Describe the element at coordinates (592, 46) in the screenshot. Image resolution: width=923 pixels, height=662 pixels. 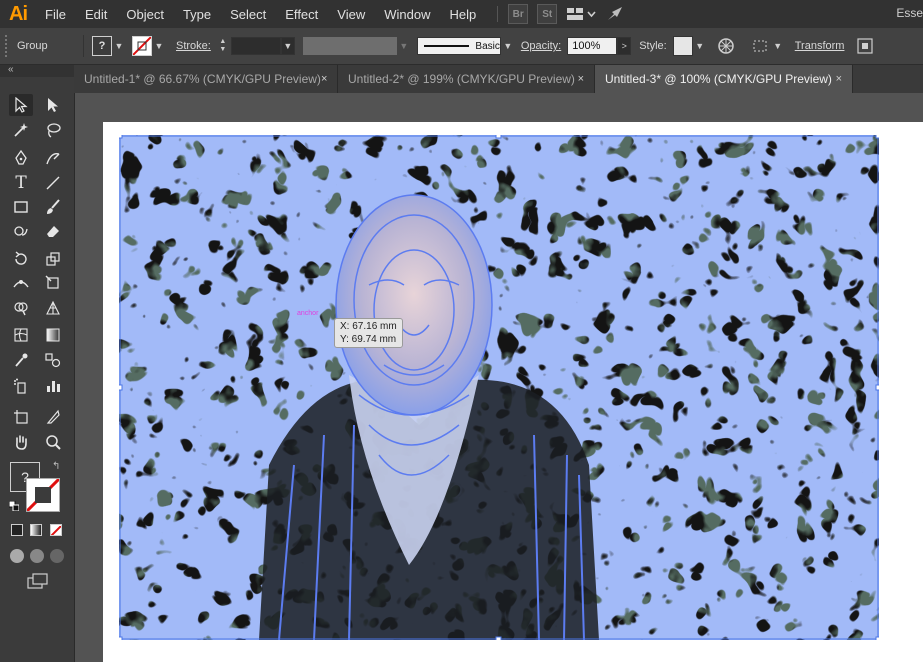
I see `opacity-input: 100%` at that location.